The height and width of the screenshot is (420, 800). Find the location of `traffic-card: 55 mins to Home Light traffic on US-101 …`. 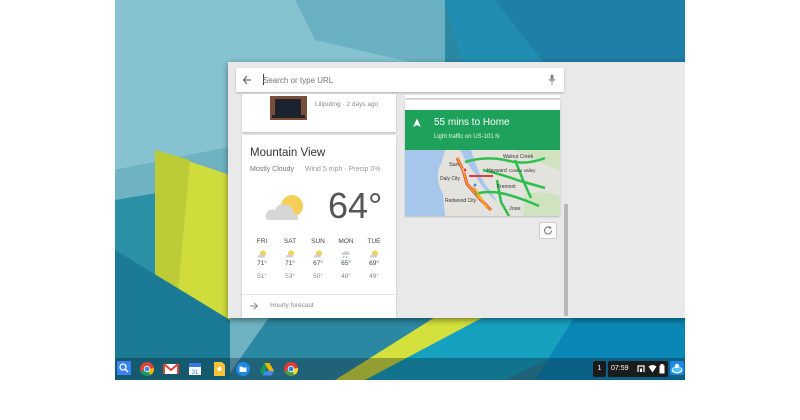

traffic-card: 55 mins to Home Light traffic on US-101 … is located at coordinates (482, 158).